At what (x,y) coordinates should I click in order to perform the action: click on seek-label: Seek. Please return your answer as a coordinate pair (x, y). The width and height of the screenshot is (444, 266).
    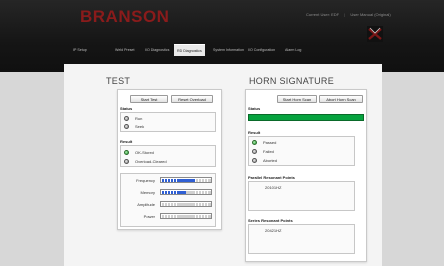
    Looking at the image, I should click on (140, 126).